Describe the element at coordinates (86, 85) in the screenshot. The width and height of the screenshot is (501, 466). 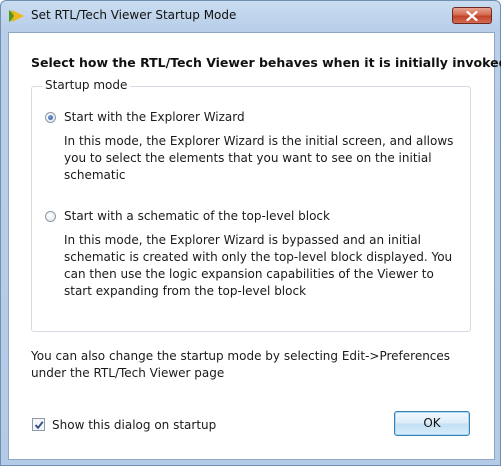
I see `group-label: Startup mode` at that location.